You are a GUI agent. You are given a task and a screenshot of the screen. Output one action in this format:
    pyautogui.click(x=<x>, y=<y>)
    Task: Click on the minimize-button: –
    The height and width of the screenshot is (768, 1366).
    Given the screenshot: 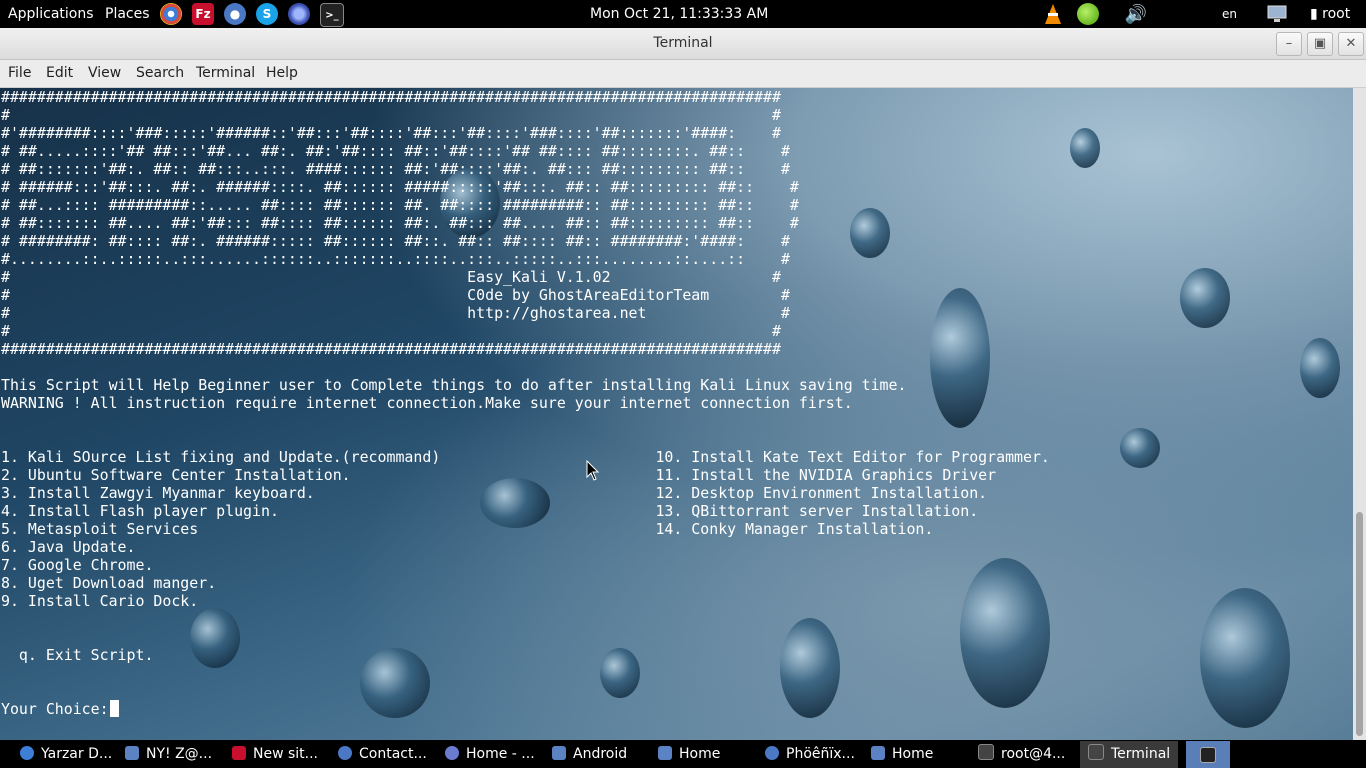 What is the action you would take?
    pyautogui.click(x=1289, y=44)
    